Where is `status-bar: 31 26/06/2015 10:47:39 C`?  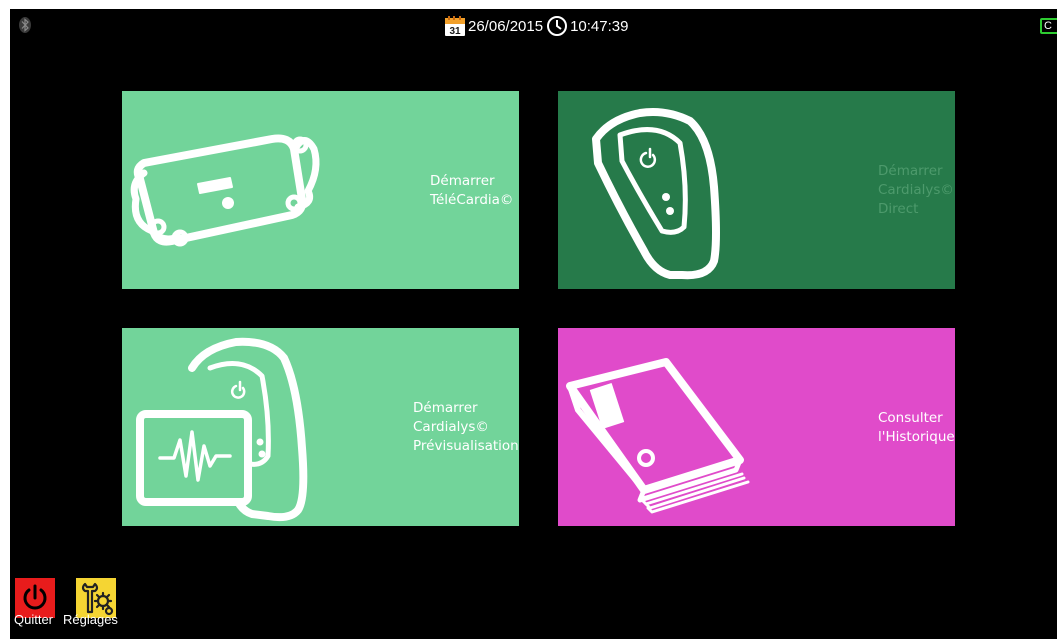 status-bar: 31 26/06/2015 10:47:39 C is located at coordinates (533, 26).